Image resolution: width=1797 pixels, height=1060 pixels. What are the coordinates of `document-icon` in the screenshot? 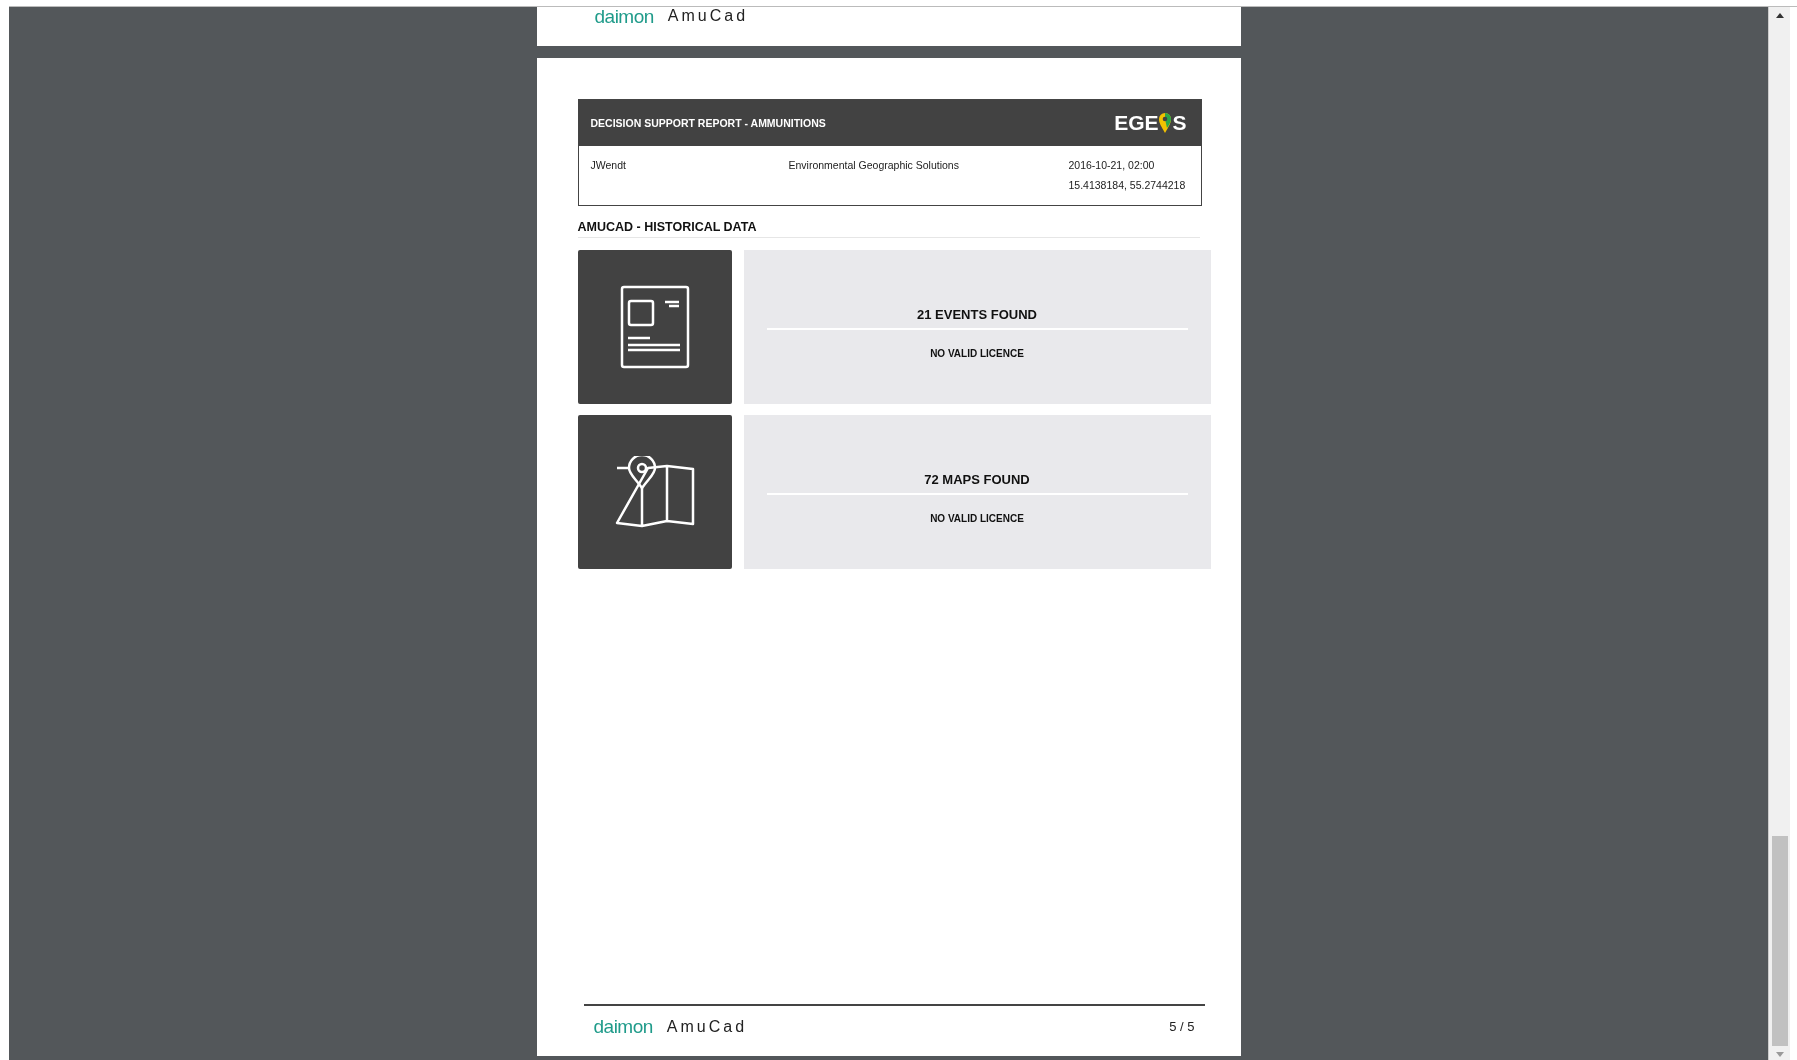 It's located at (654, 327).